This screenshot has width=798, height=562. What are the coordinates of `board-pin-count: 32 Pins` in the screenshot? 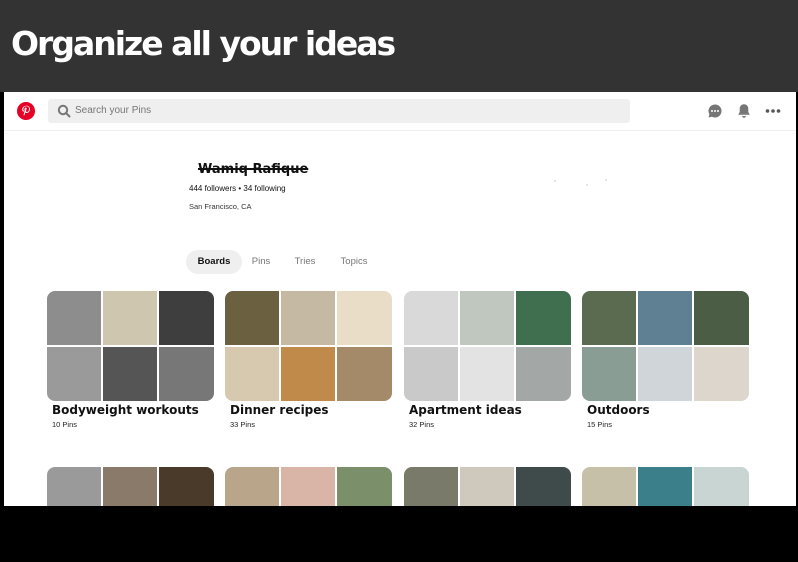 It's located at (422, 424).